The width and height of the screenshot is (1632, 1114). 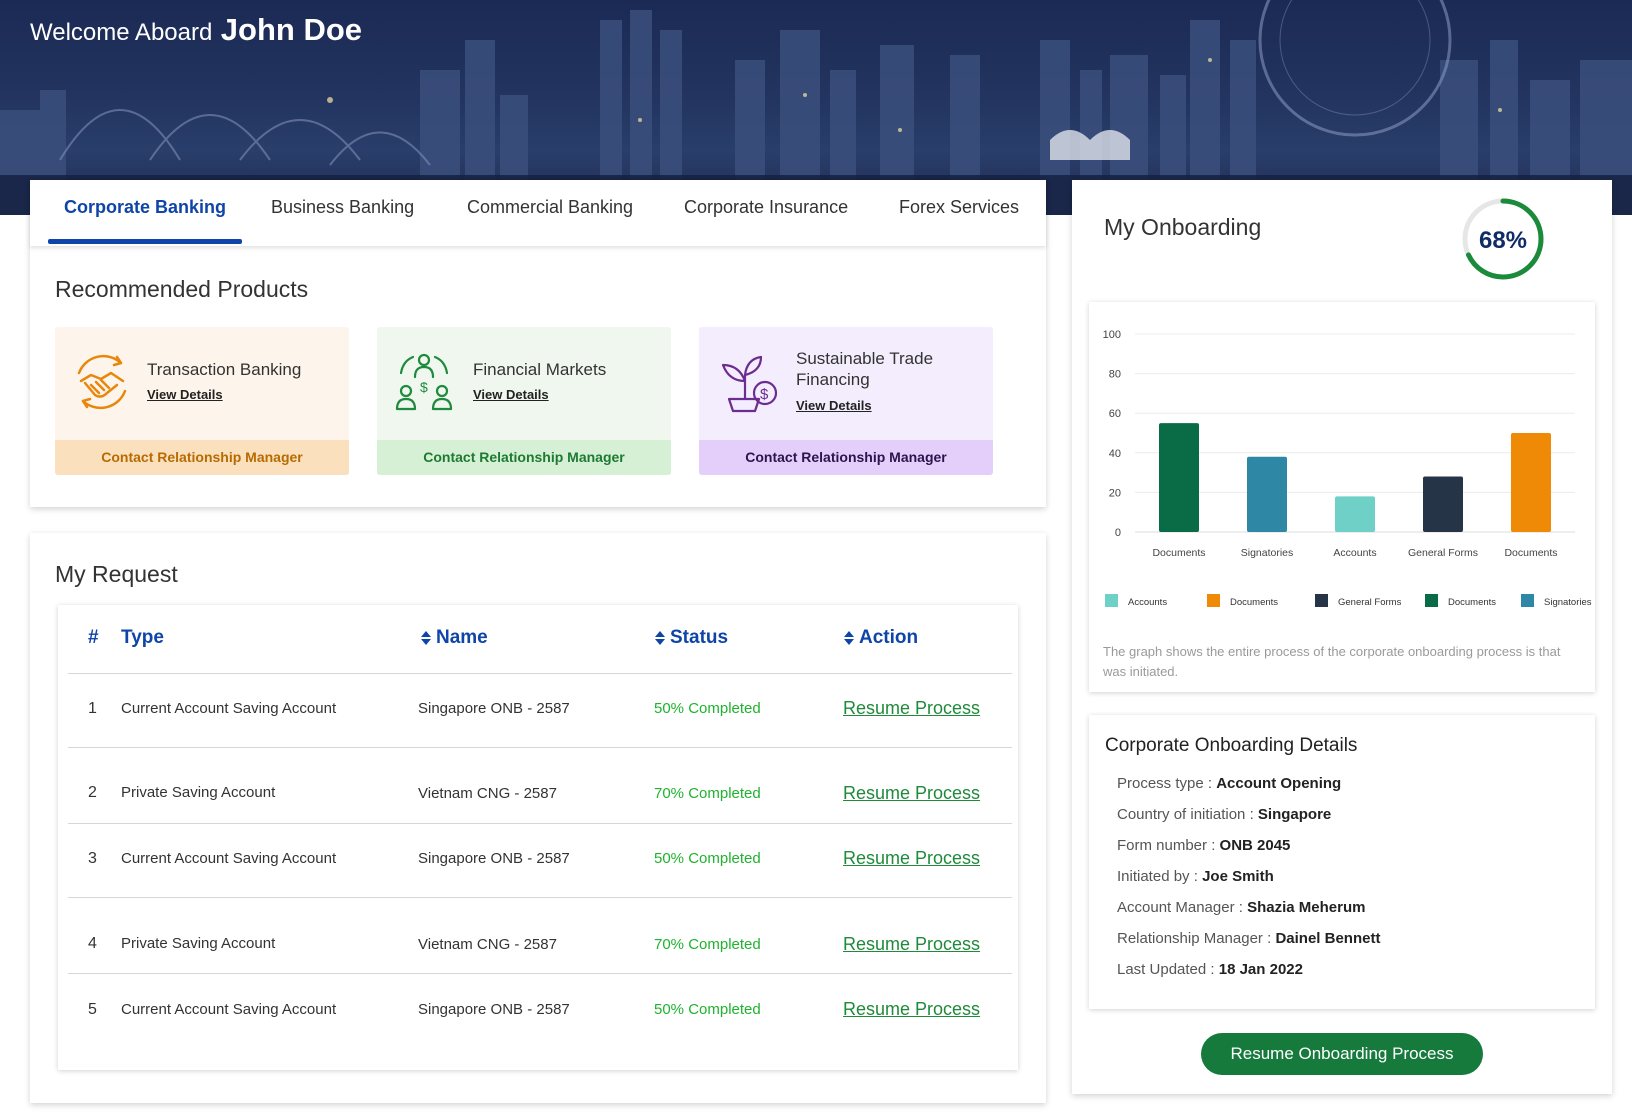 What do you see at coordinates (540, 369) in the screenshot?
I see `product-name: Financial Markets` at bounding box center [540, 369].